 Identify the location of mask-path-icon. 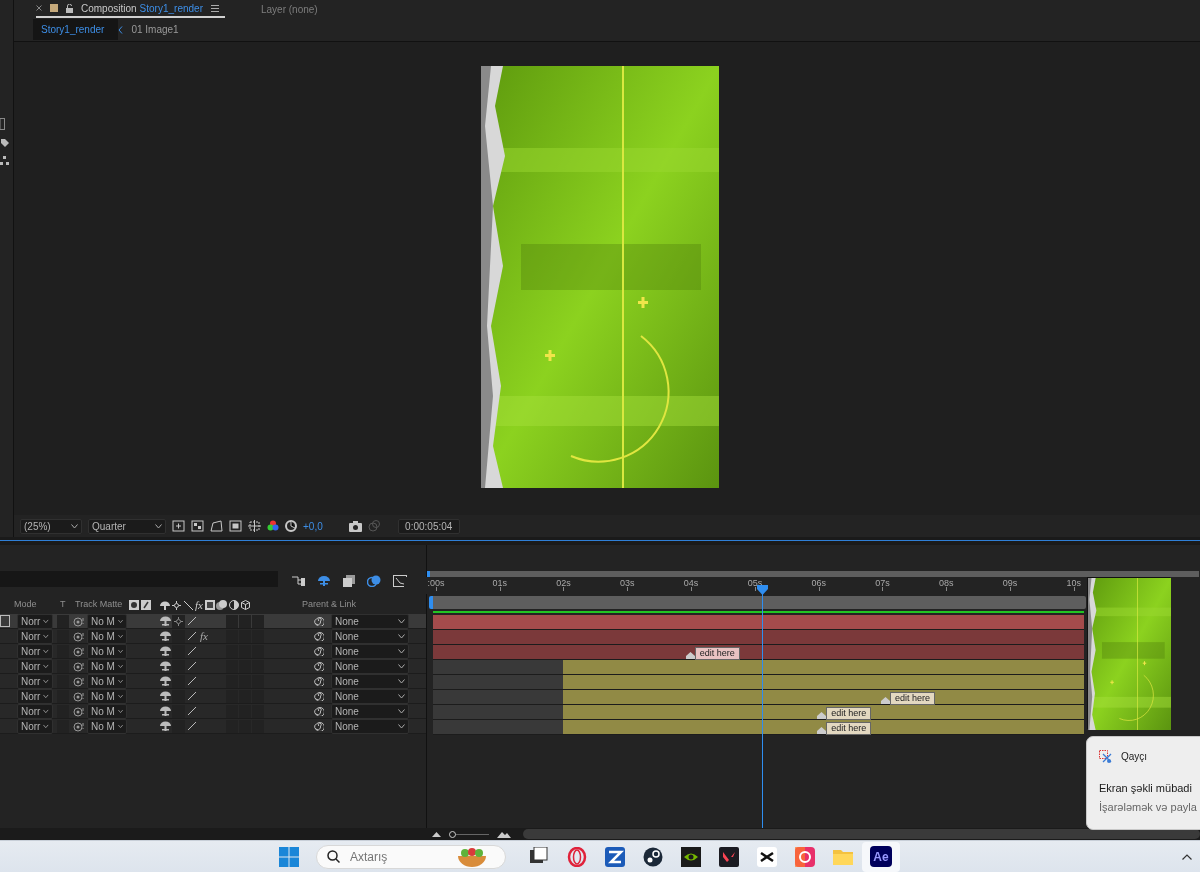
(216, 526).